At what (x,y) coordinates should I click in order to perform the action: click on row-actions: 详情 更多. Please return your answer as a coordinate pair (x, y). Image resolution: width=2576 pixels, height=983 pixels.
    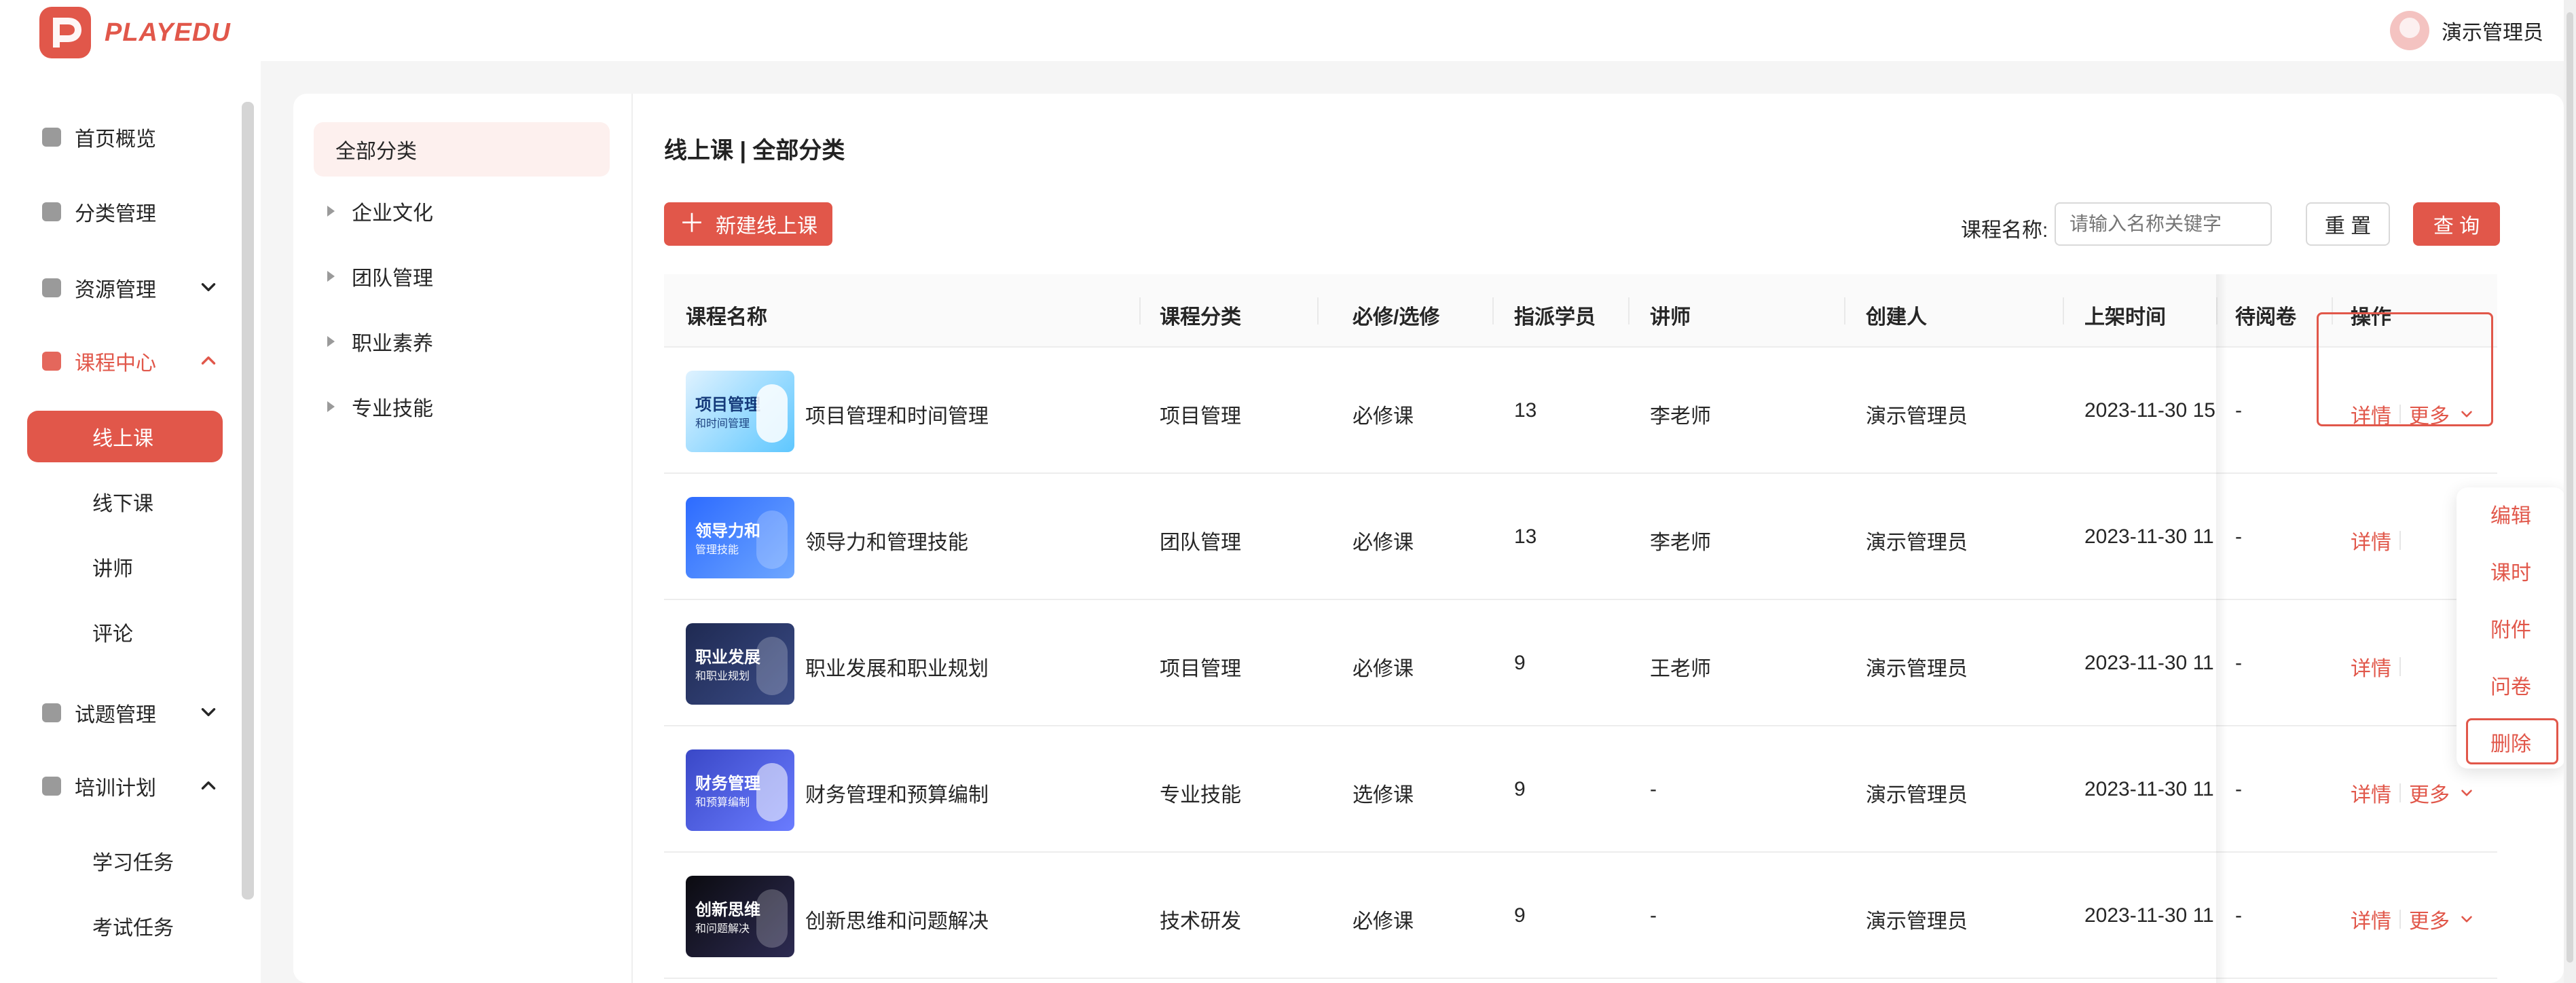
    Looking at the image, I should click on (2413, 793).